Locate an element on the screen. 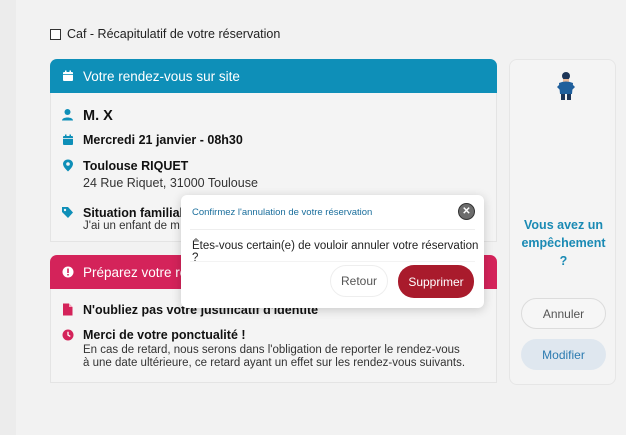 The width and height of the screenshot is (626, 435). situation-value: J'ai un enfant de m is located at coordinates (131, 226).